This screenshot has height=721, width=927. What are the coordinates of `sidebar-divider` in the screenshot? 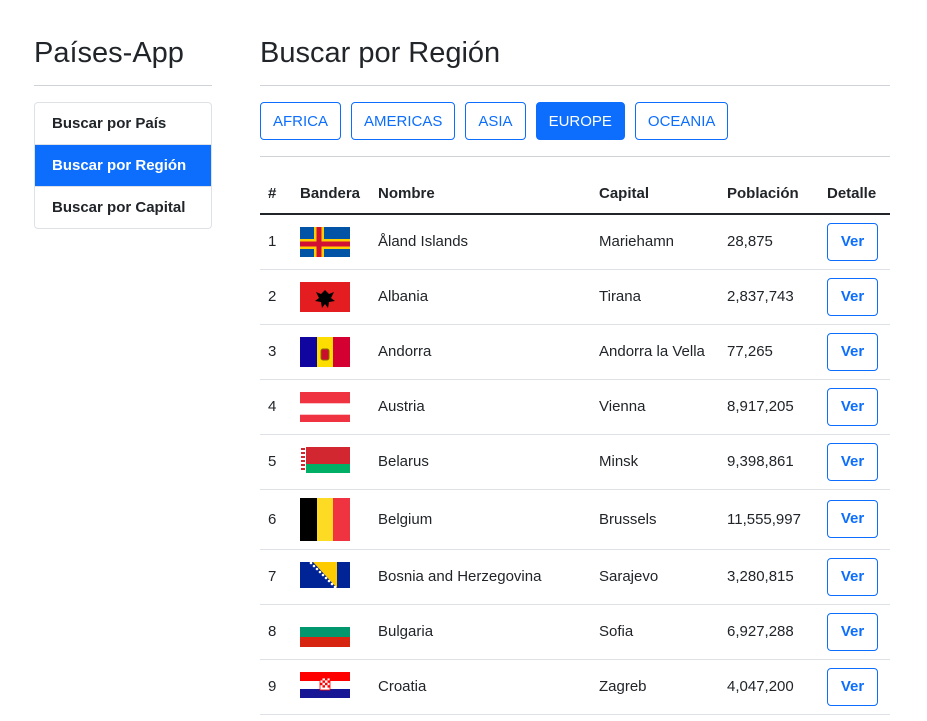 It's located at (123, 85).